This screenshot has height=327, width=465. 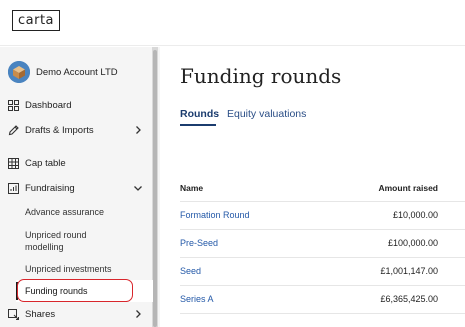 What do you see at coordinates (232, 23) in the screenshot?
I see `top-bar: carta` at bounding box center [232, 23].